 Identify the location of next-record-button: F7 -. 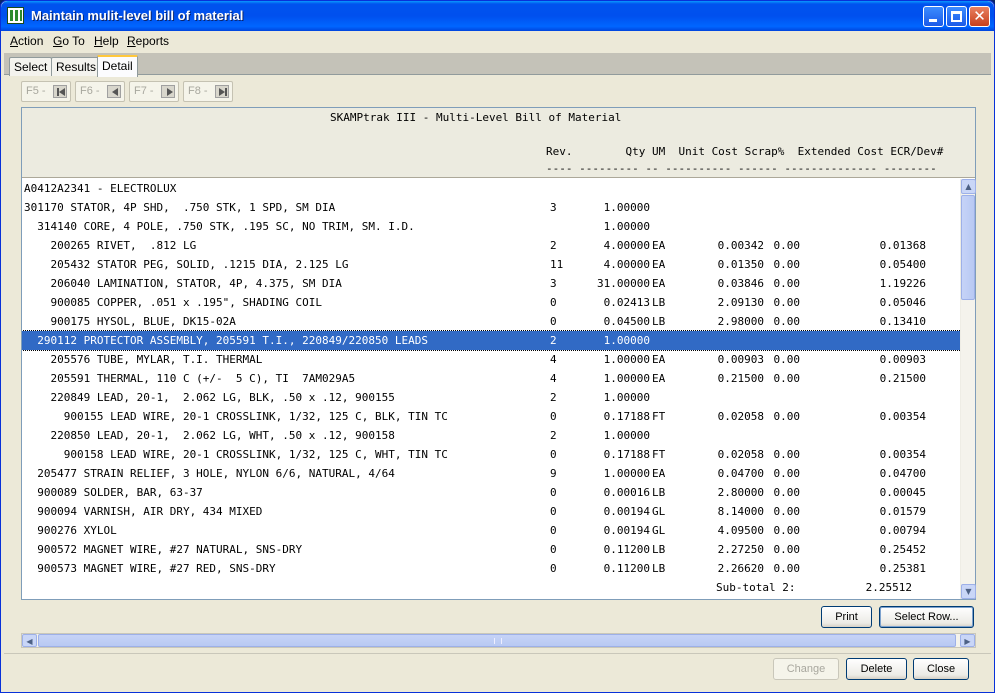
(154, 91).